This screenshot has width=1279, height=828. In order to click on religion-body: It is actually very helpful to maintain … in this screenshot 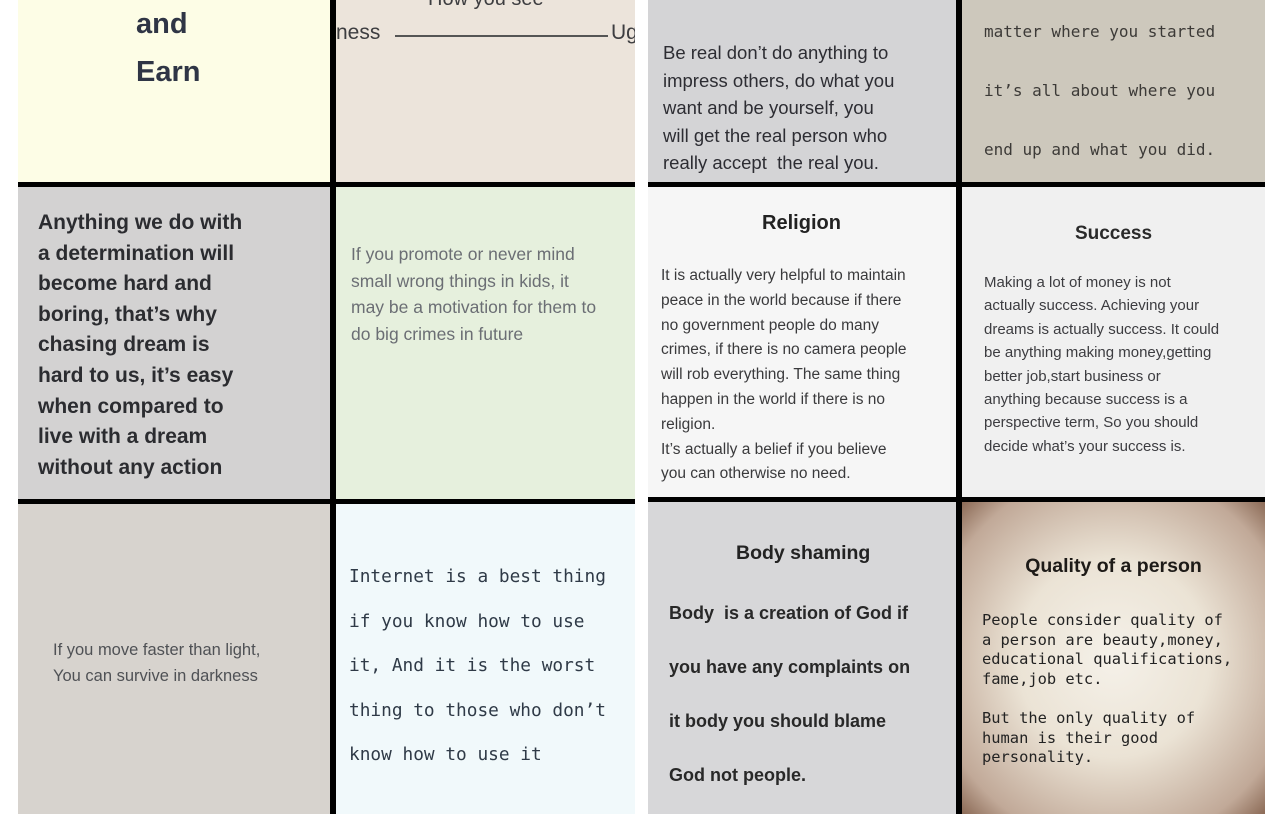, I will do `click(784, 375)`.